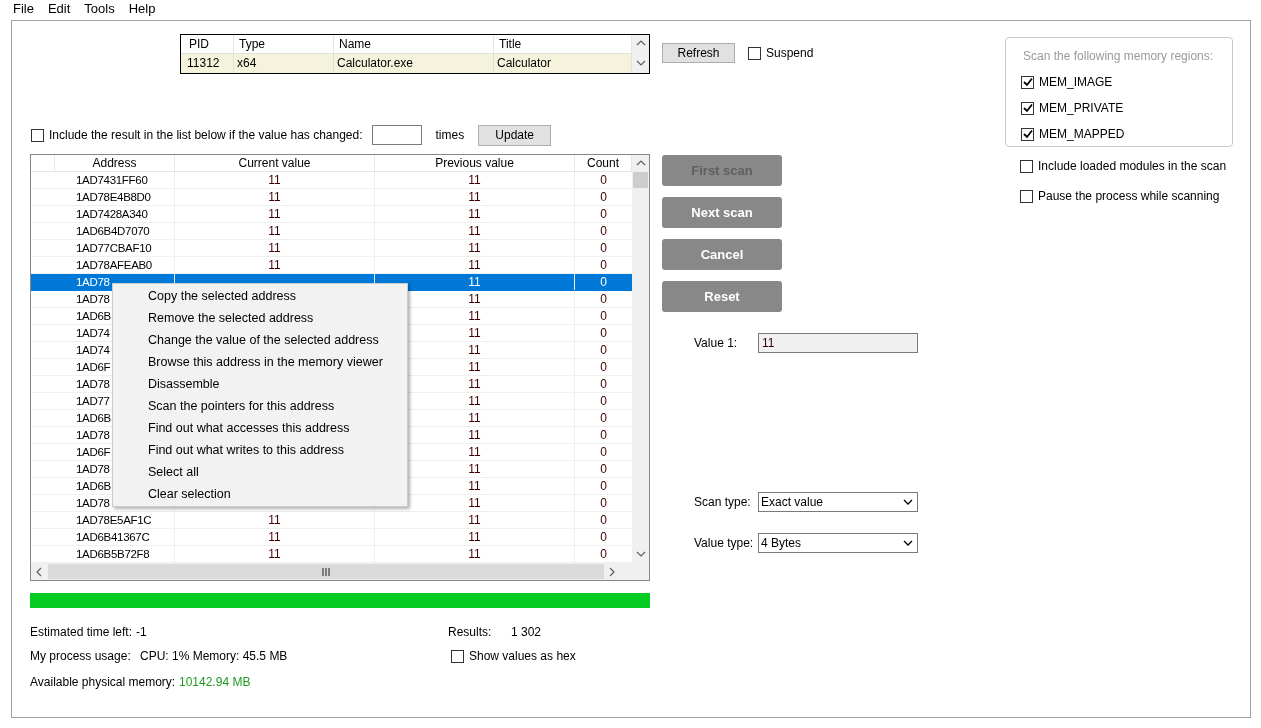 The height and width of the screenshot is (728, 1261). I want to click on status-value: -1, so click(141, 632).